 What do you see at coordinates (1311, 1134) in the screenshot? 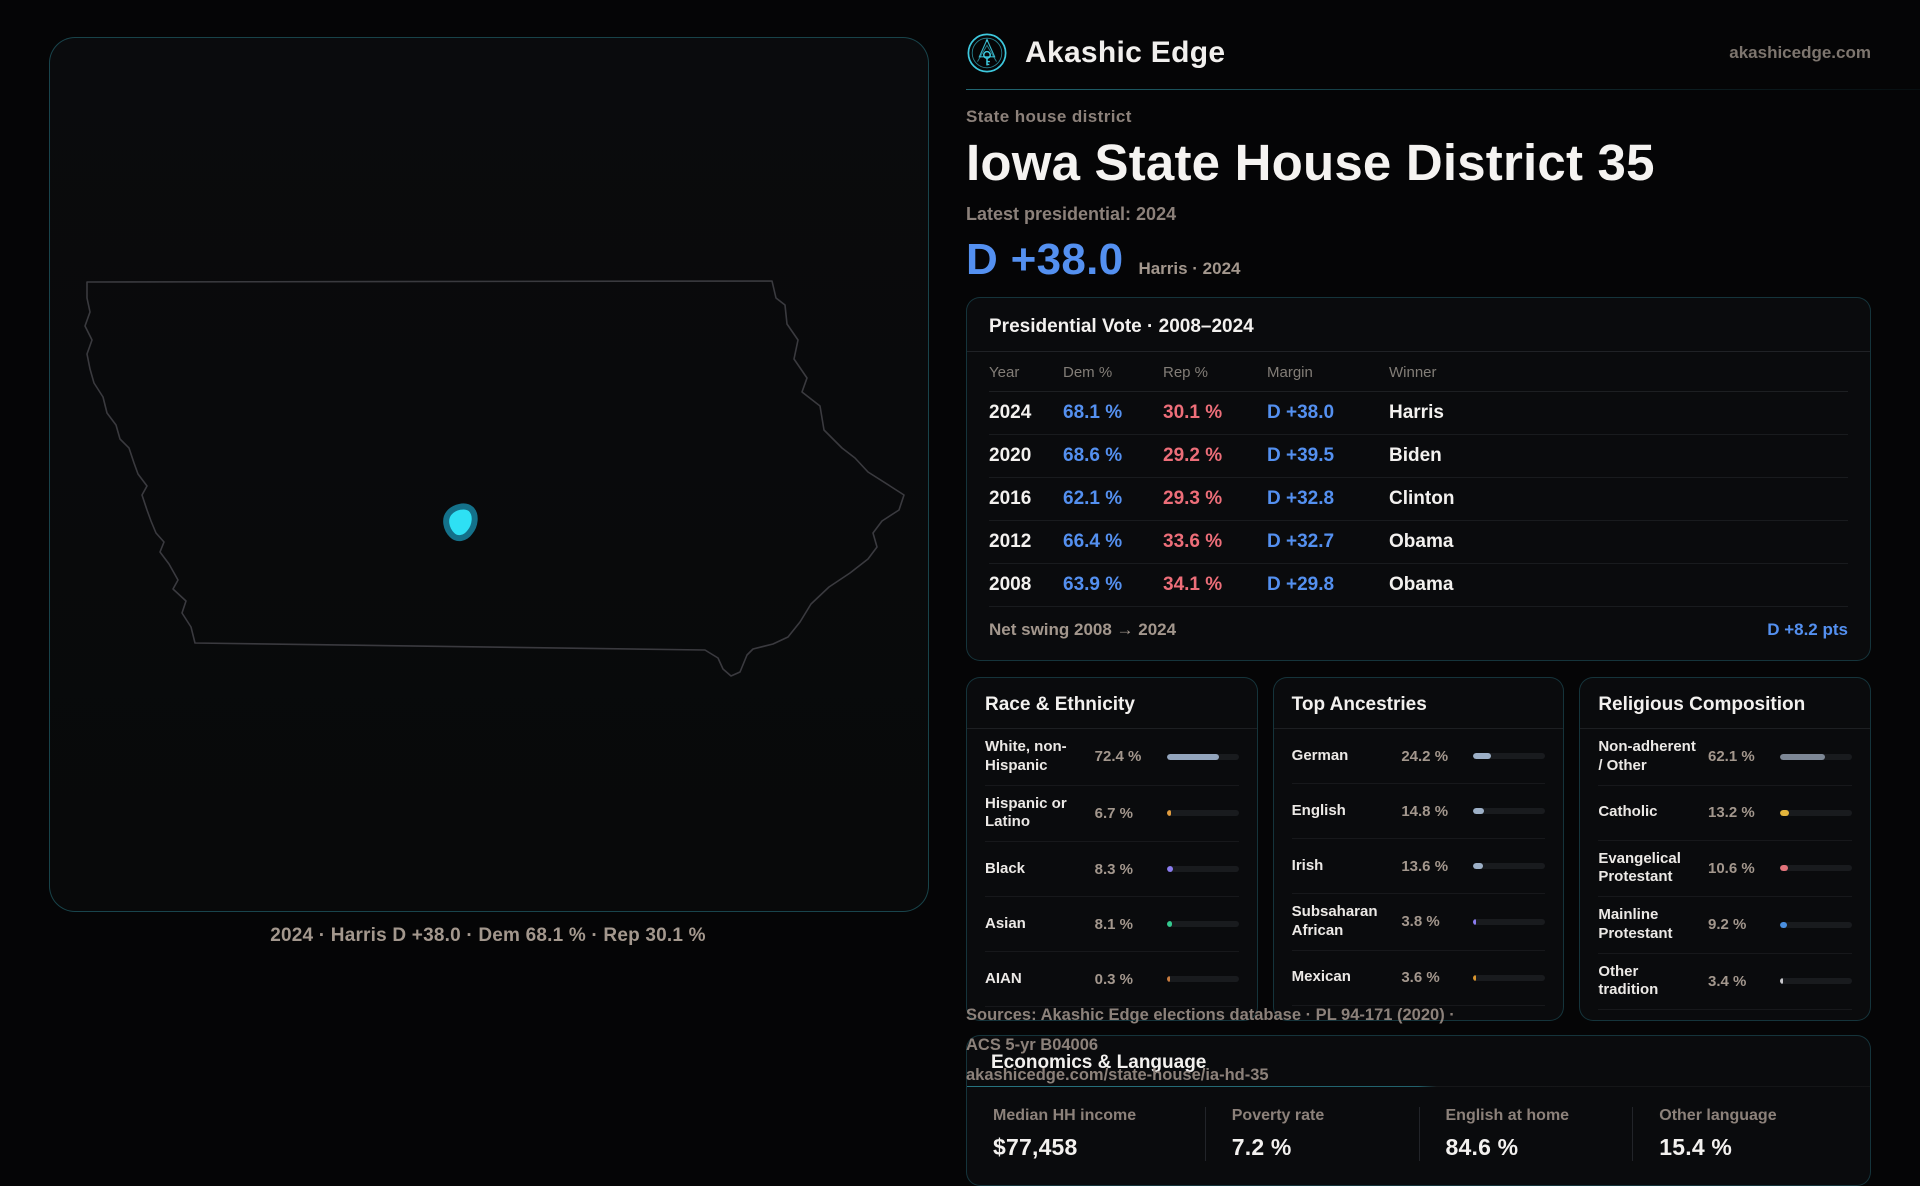
I see `economics-stat: Poverty rate 7.2 %` at bounding box center [1311, 1134].